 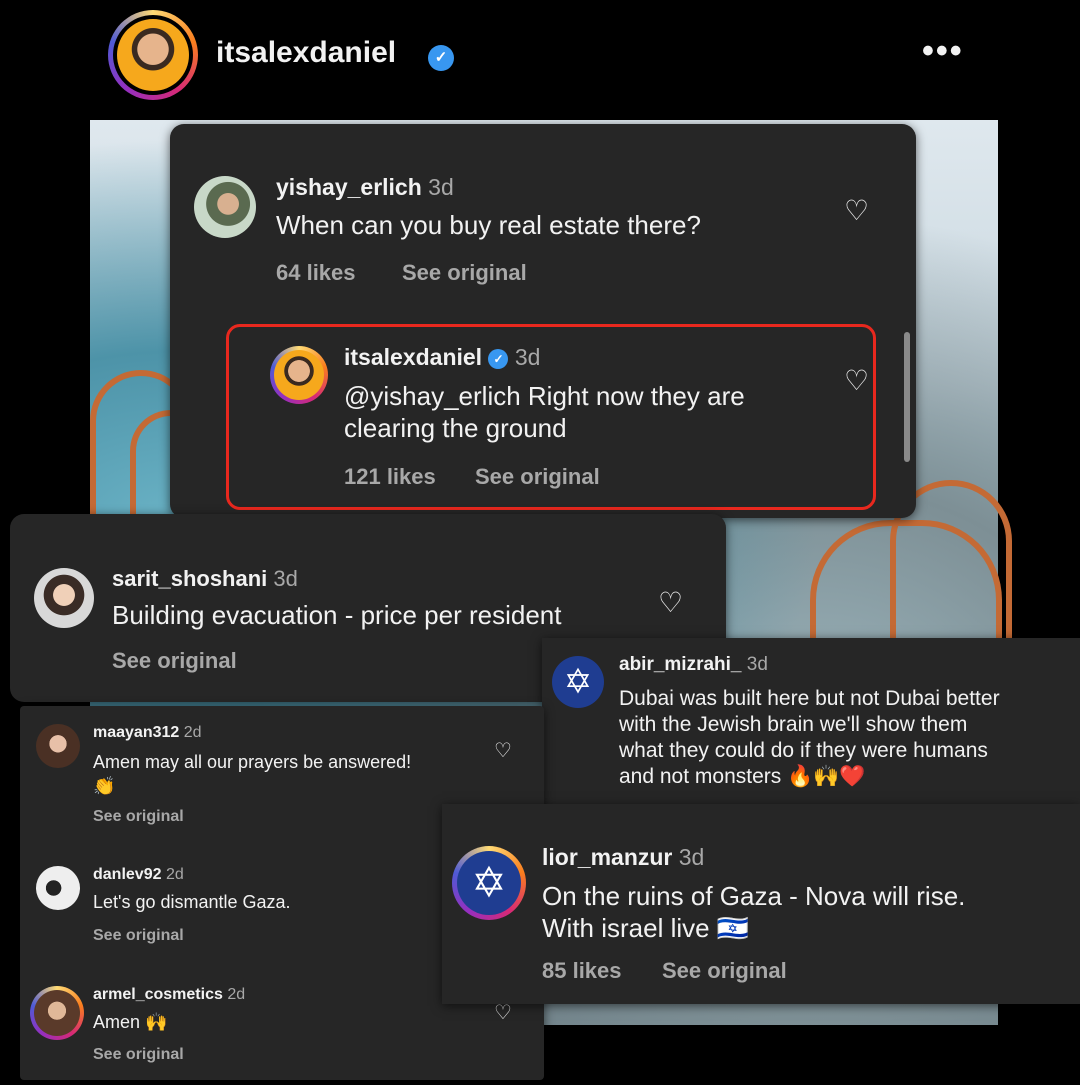 What do you see at coordinates (488, 225) in the screenshot?
I see `comment-text: When can you buy real estate there?` at bounding box center [488, 225].